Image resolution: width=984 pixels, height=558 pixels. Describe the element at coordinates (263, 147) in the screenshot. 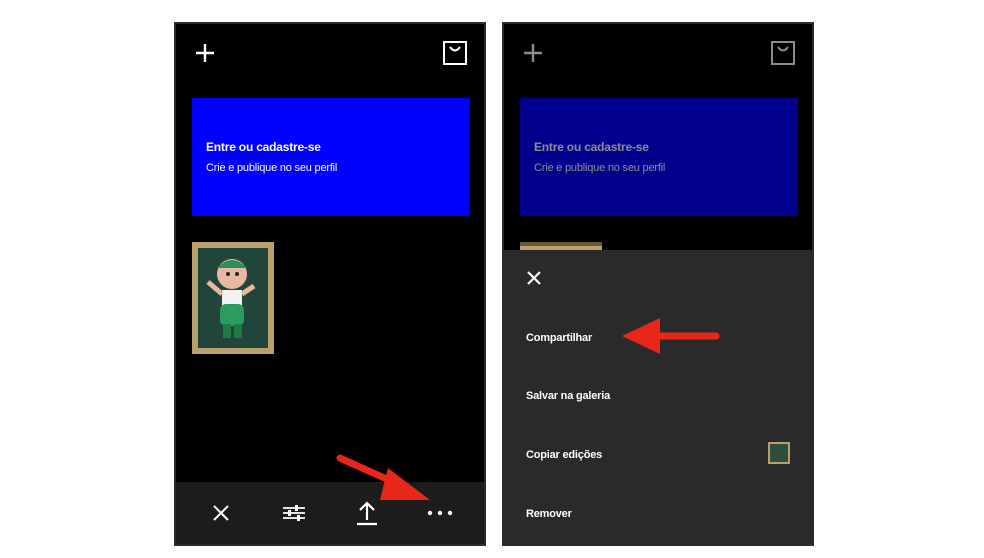

I see `banner-title: Entre ou cadastre-se` at that location.